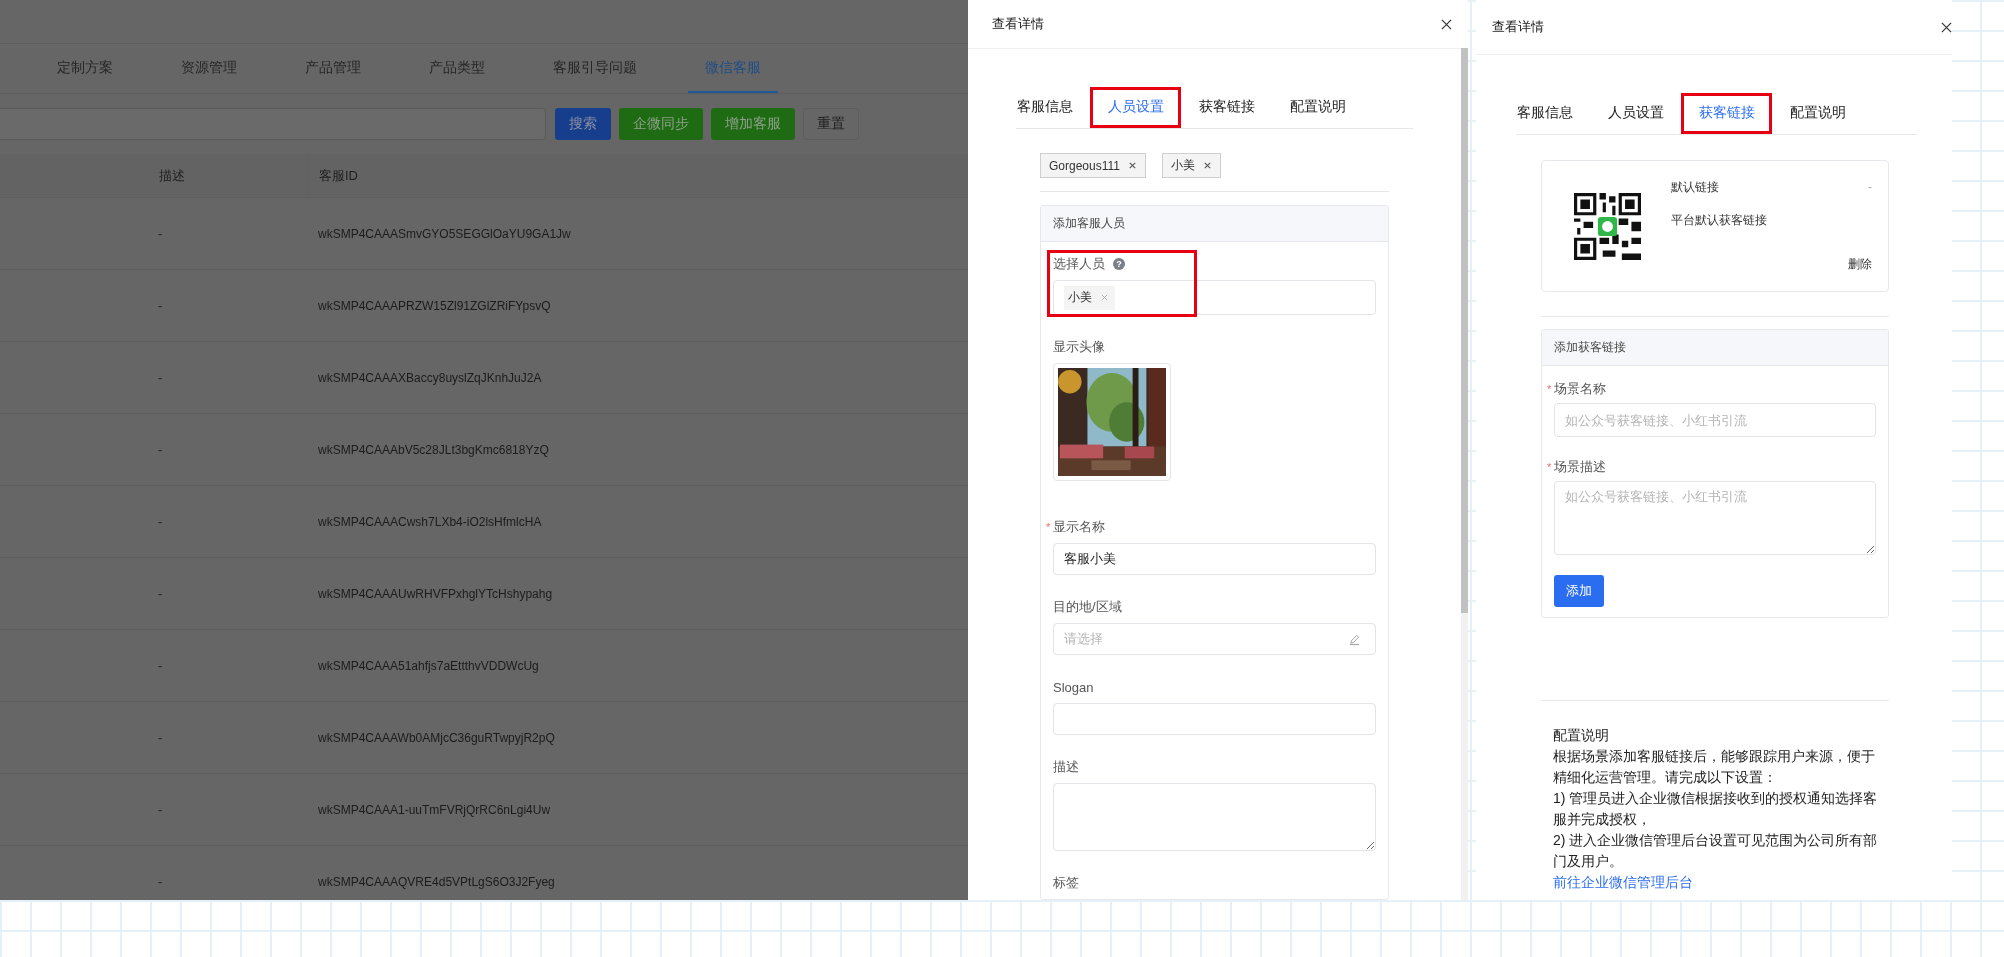 The height and width of the screenshot is (957, 2004). Describe the element at coordinates (1354, 639) in the screenshot. I see `pencil-icon` at that location.